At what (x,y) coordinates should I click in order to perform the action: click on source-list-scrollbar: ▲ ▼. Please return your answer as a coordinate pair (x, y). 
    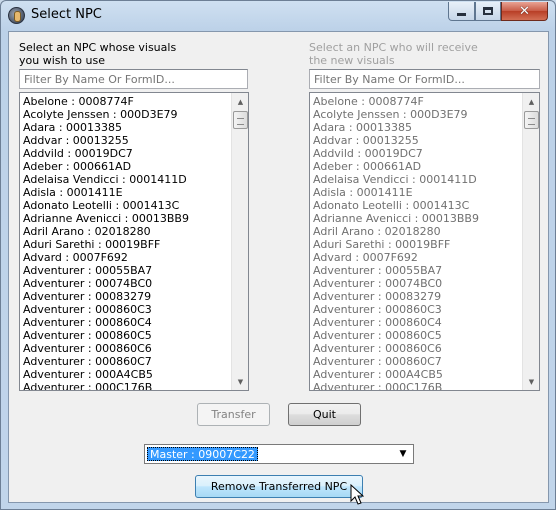
    Looking at the image, I should click on (239, 241).